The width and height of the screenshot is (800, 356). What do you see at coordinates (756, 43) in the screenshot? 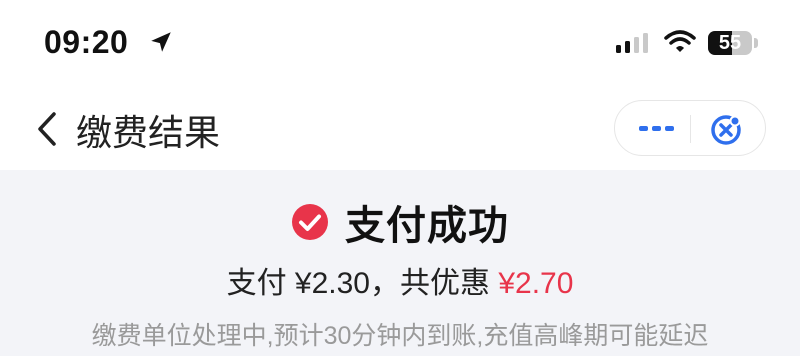
I see `battery-cap` at bounding box center [756, 43].